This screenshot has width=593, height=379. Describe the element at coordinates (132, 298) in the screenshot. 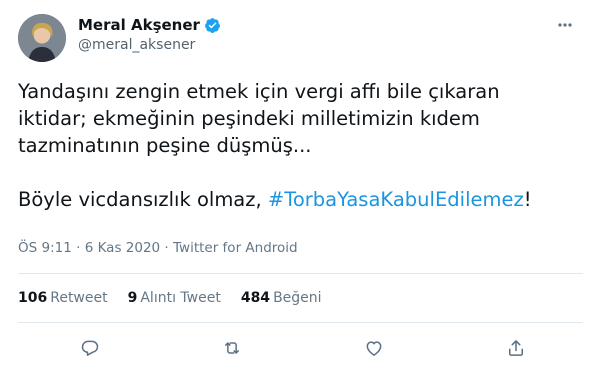

I see `quotes-count: 9` at that location.